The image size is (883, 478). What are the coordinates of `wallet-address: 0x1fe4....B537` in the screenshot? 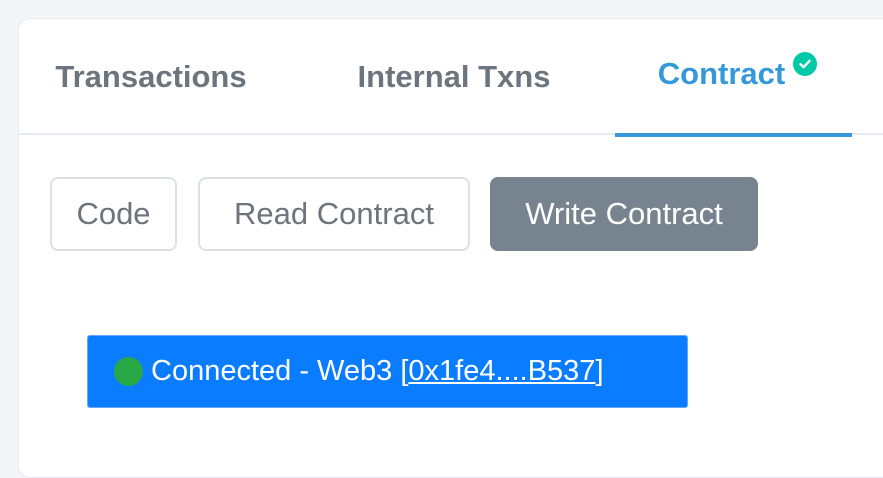 It's located at (502, 371).